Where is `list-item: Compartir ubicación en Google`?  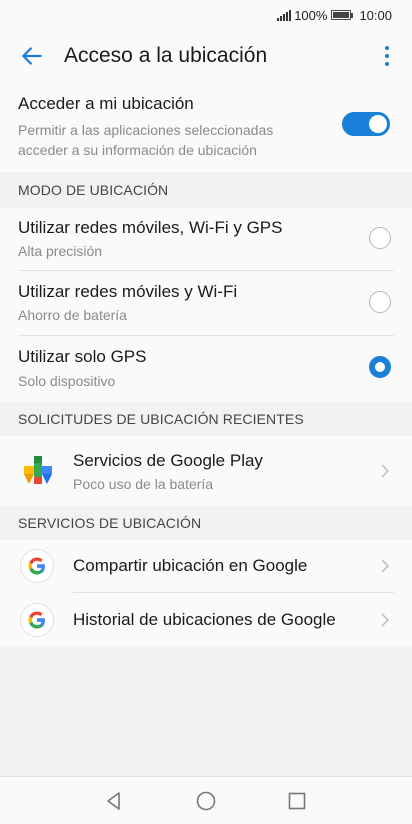
list-item: Compartir ubicación en Google is located at coordinates (206, 566).